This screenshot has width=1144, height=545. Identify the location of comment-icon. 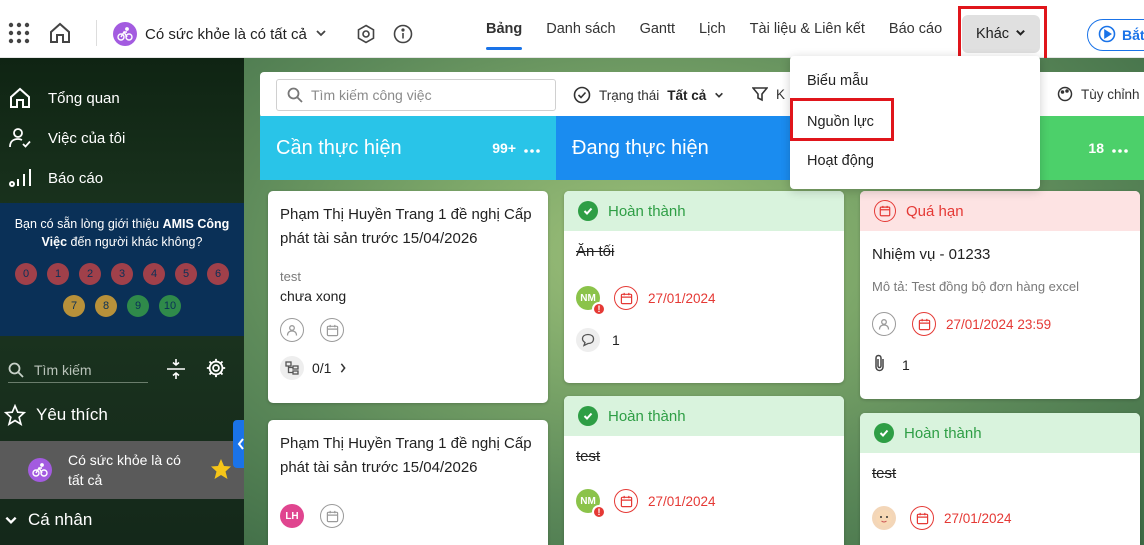
(588, 340).